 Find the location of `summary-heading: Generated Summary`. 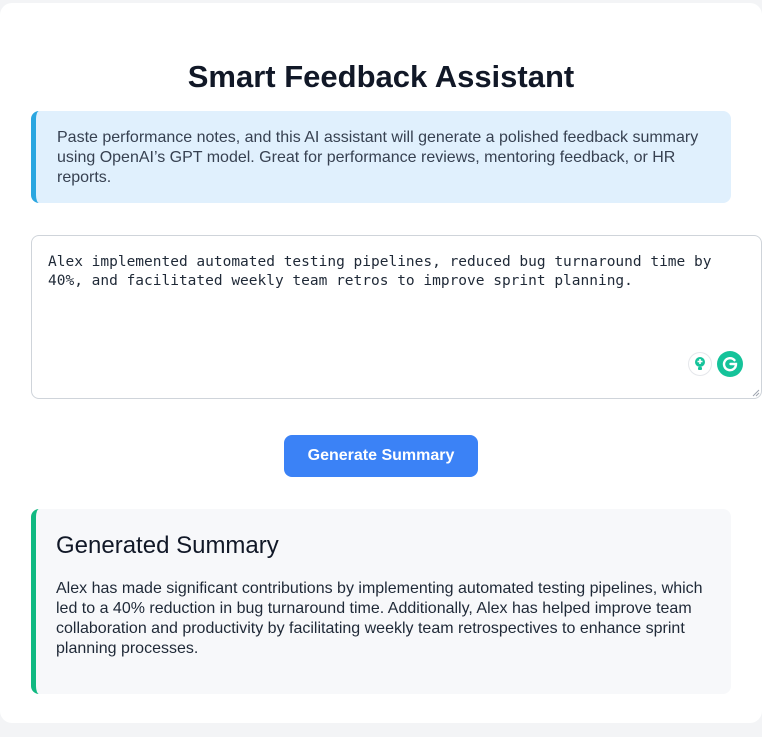

summary-heading: Generated Summary is located at coordinates (167, 545).